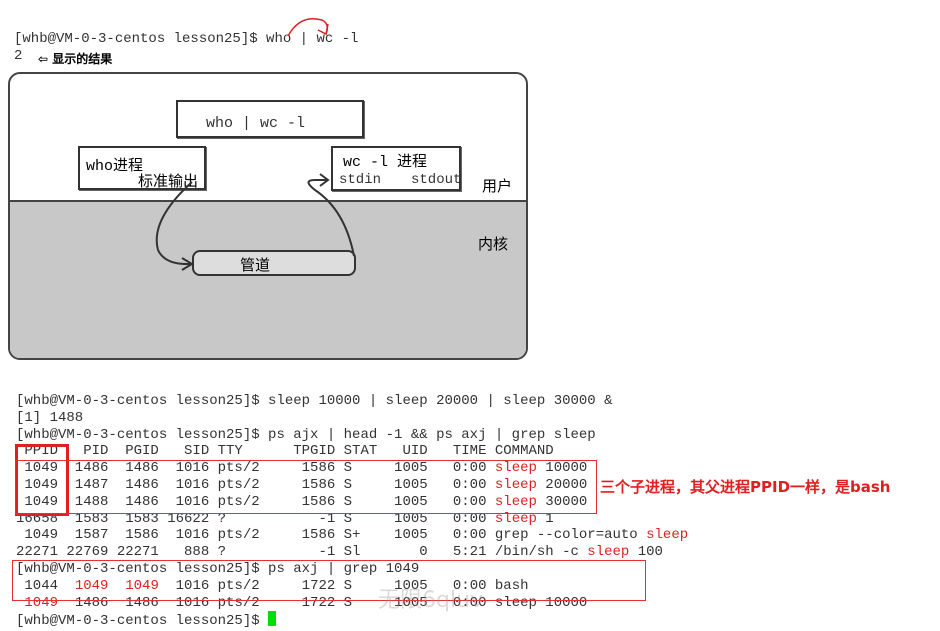 The height and width of the screenshot is (631, 940). What do you see at coordinates (431, 600) in the screenshot?
I see `watermark: 无限6qluv` at bounding box center [431, 600].